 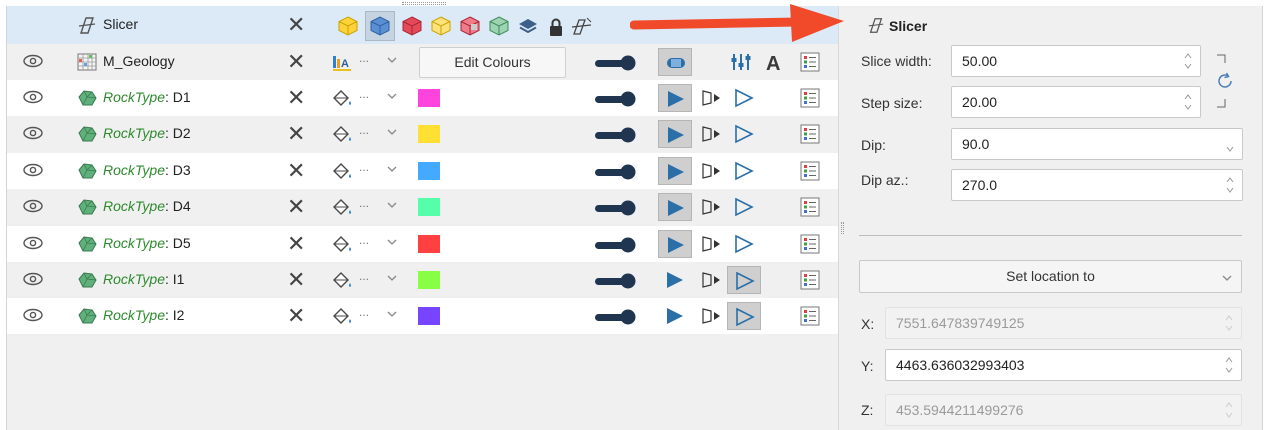 What do you see at coordinates (528, 26) in the screenshot?
I see `layers-icon` at bounding box center [528, 26].